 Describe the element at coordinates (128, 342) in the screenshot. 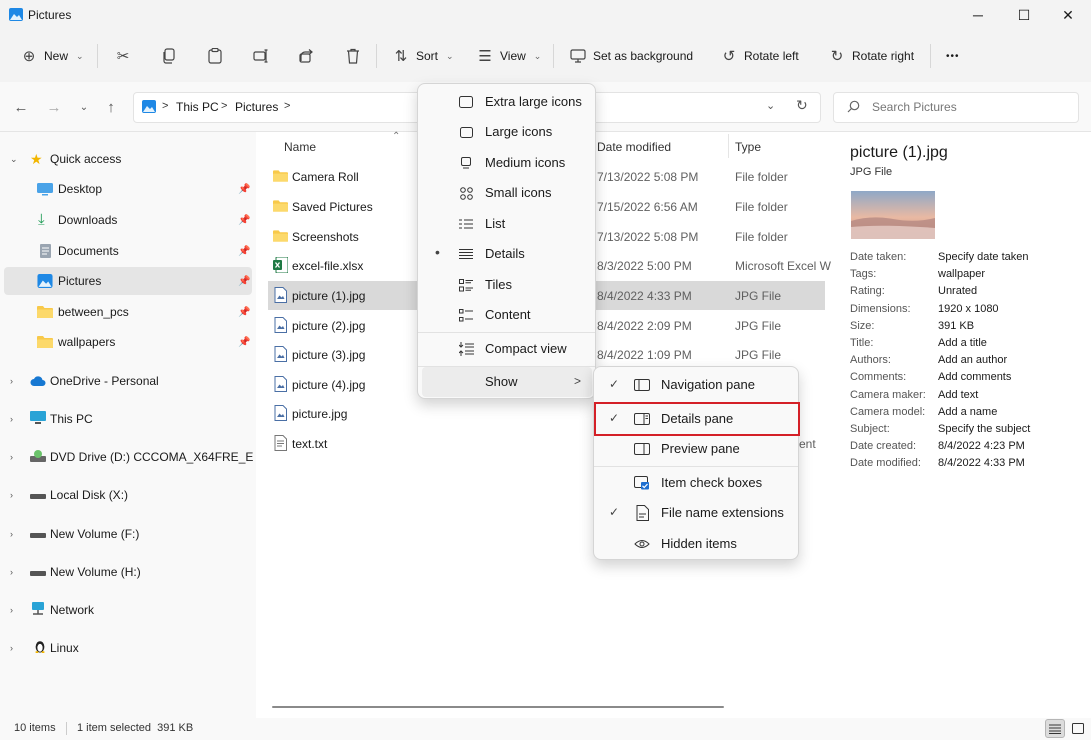

I see `sidebar-item-wallpapers: wallpapers 📌` at that location.